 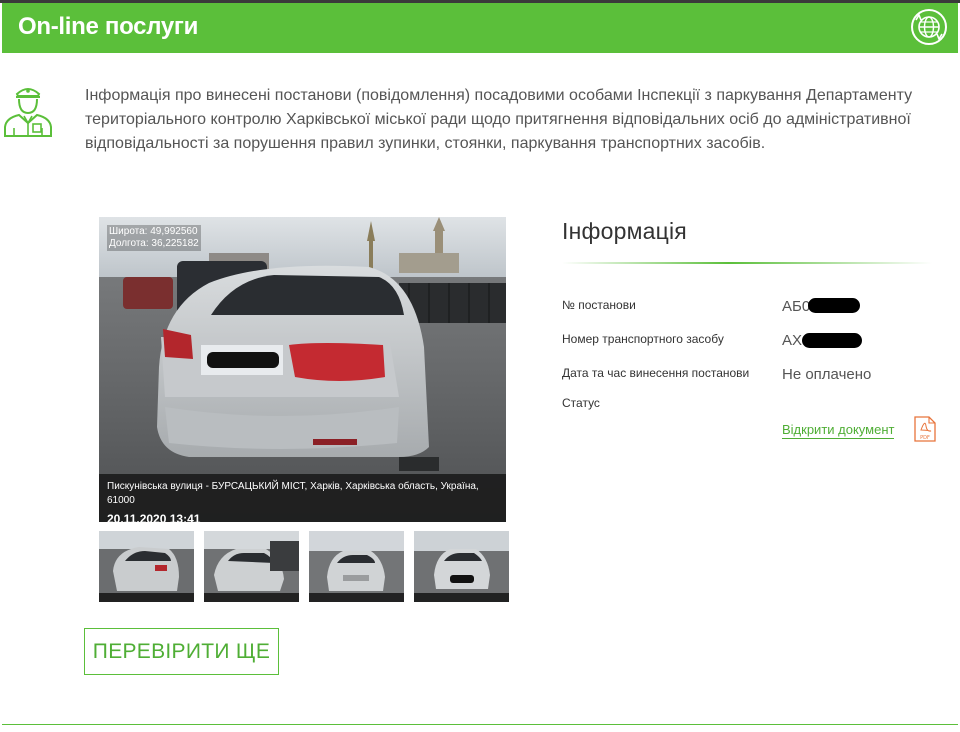 I want to click on bottom-divider, so click(x=480, y=724).